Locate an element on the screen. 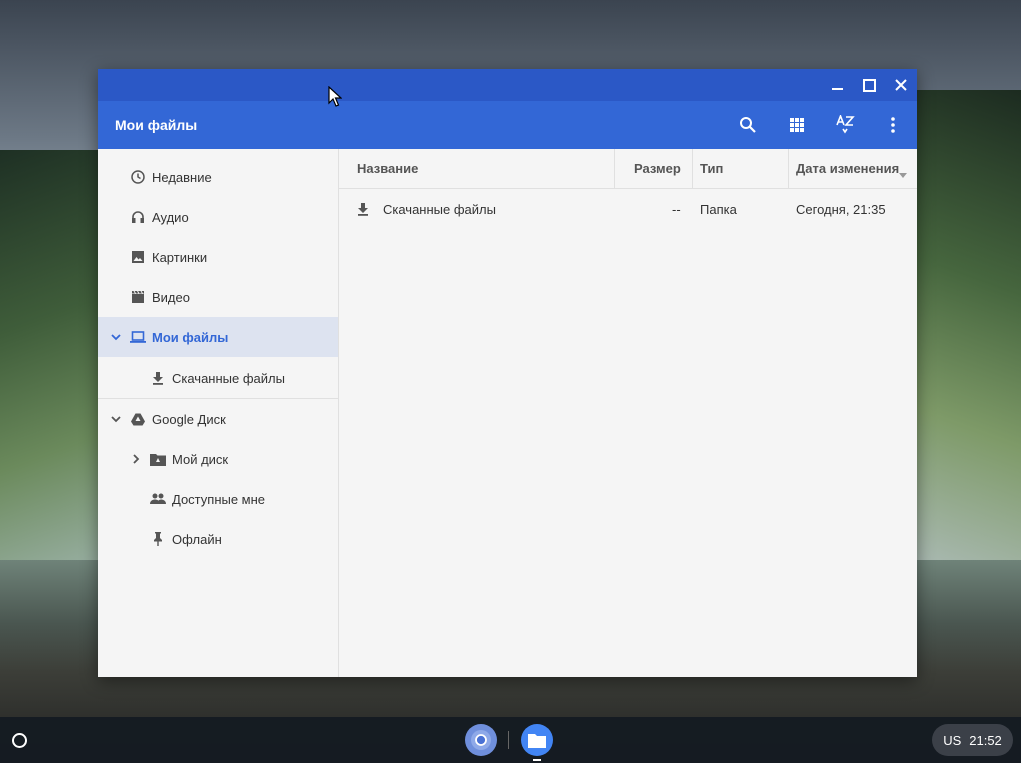  sidebar-item-videos: Видео is located at coordinates (218, 297).